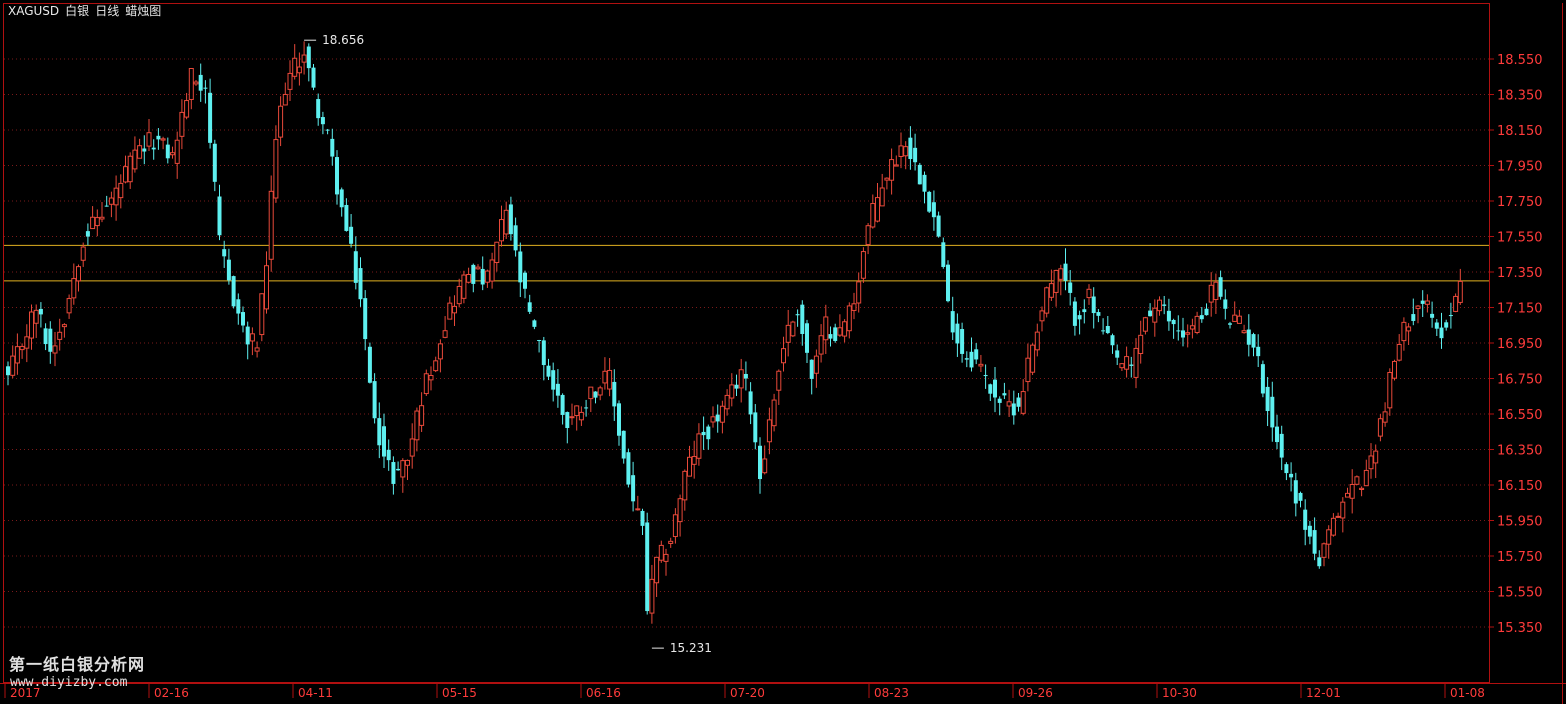  I want to click on watermark-brand: 第一纸白银分析网, so click(77, 664).